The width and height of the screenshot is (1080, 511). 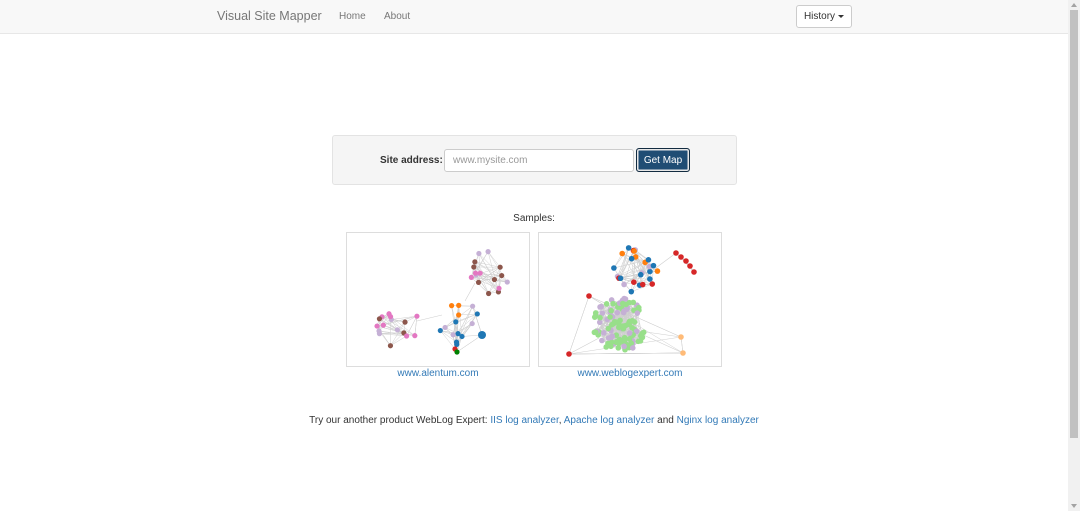 What do you see at coordinates (534, 17) in the screenshot?
I see `navbar: Visual Site Mapper Home About History` at bounding box center [534, 17].